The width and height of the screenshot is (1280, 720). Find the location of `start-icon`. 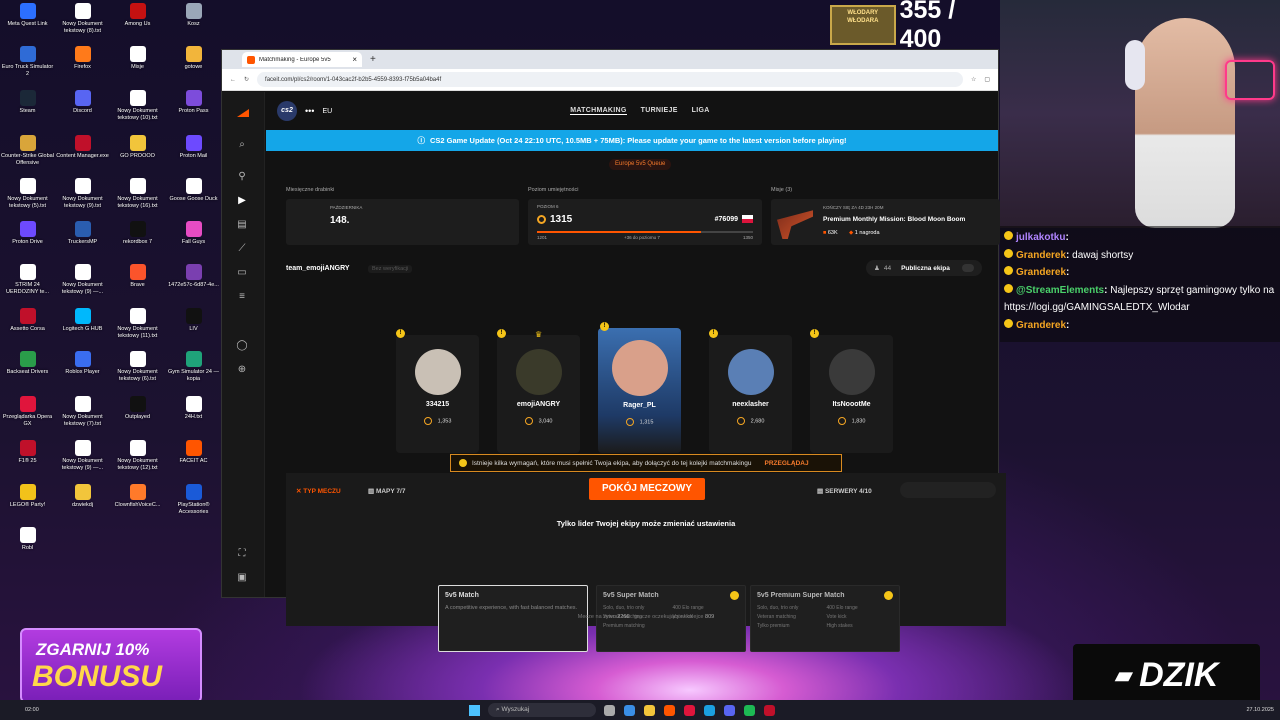

start-icon is located at coordinates (474, 710).